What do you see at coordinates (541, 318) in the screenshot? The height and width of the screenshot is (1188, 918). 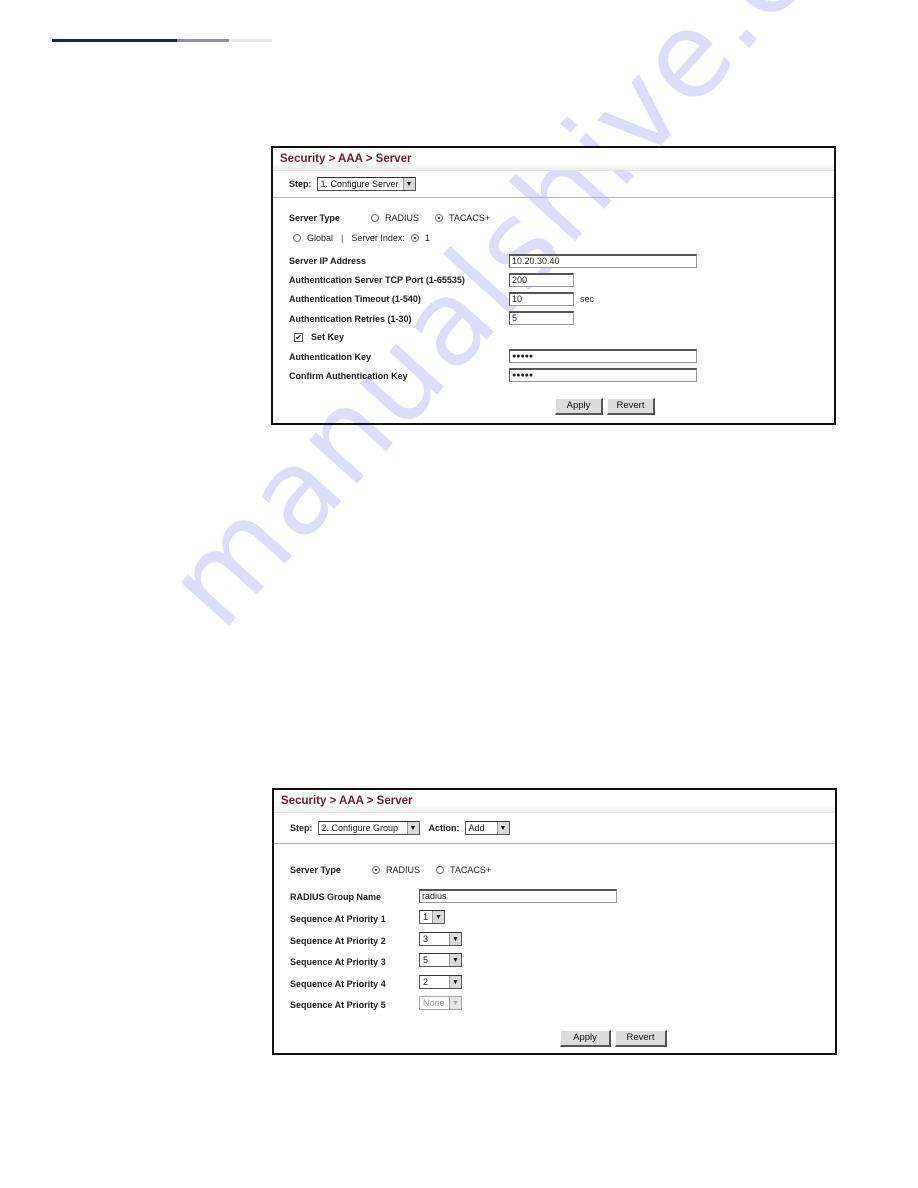 I see `retries-input: 5` at bounding box center [541, 318].